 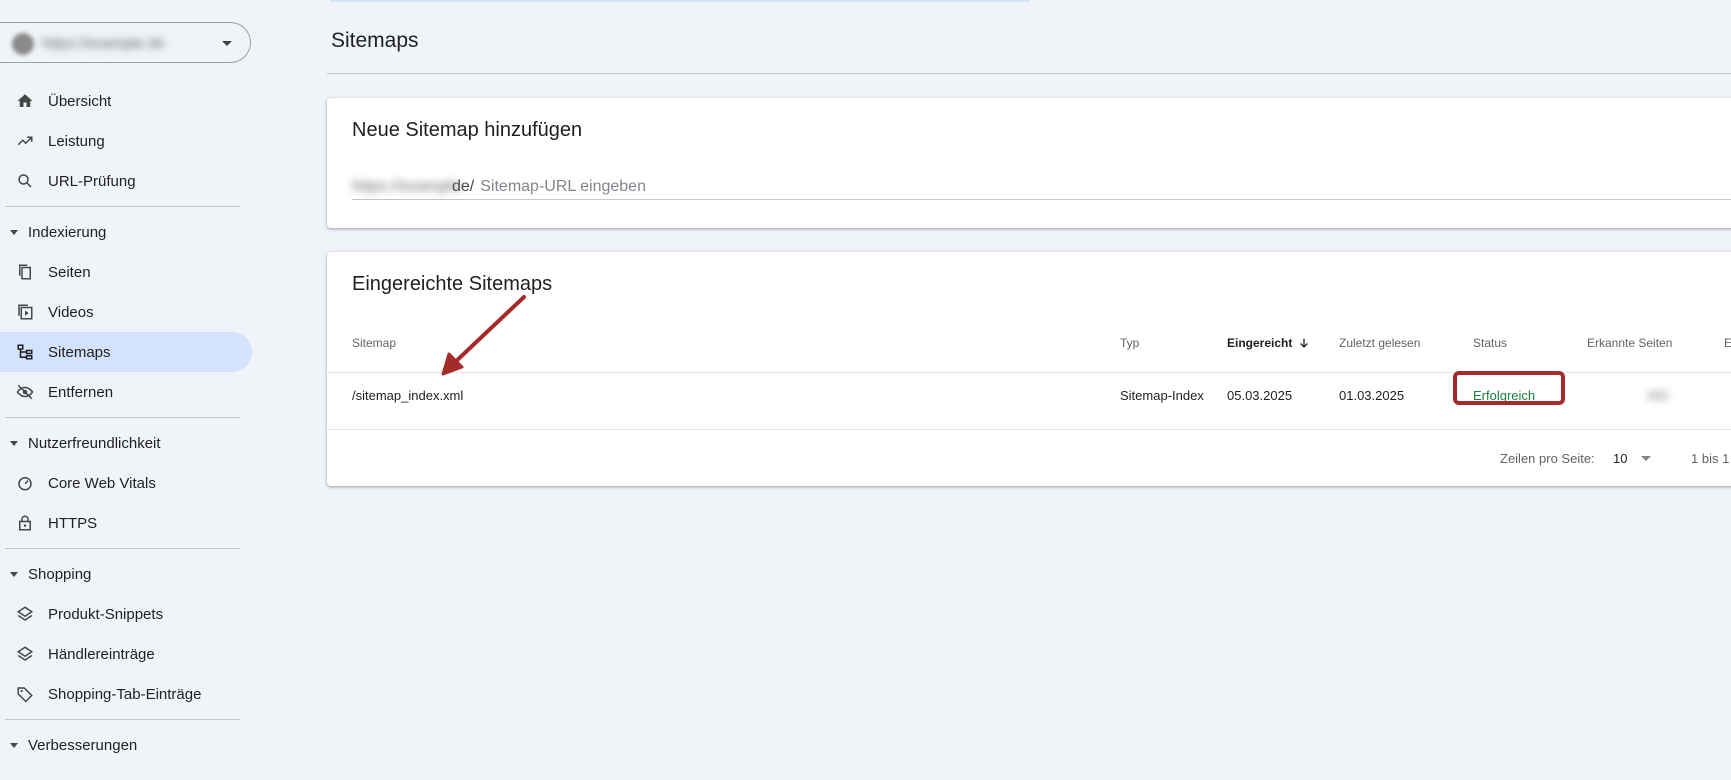 What do you see at coordinates (126, 352) in the screenshot?
I see `sidebar-item-sitemaps: Sitemaps` at bounding box center [126, 352].